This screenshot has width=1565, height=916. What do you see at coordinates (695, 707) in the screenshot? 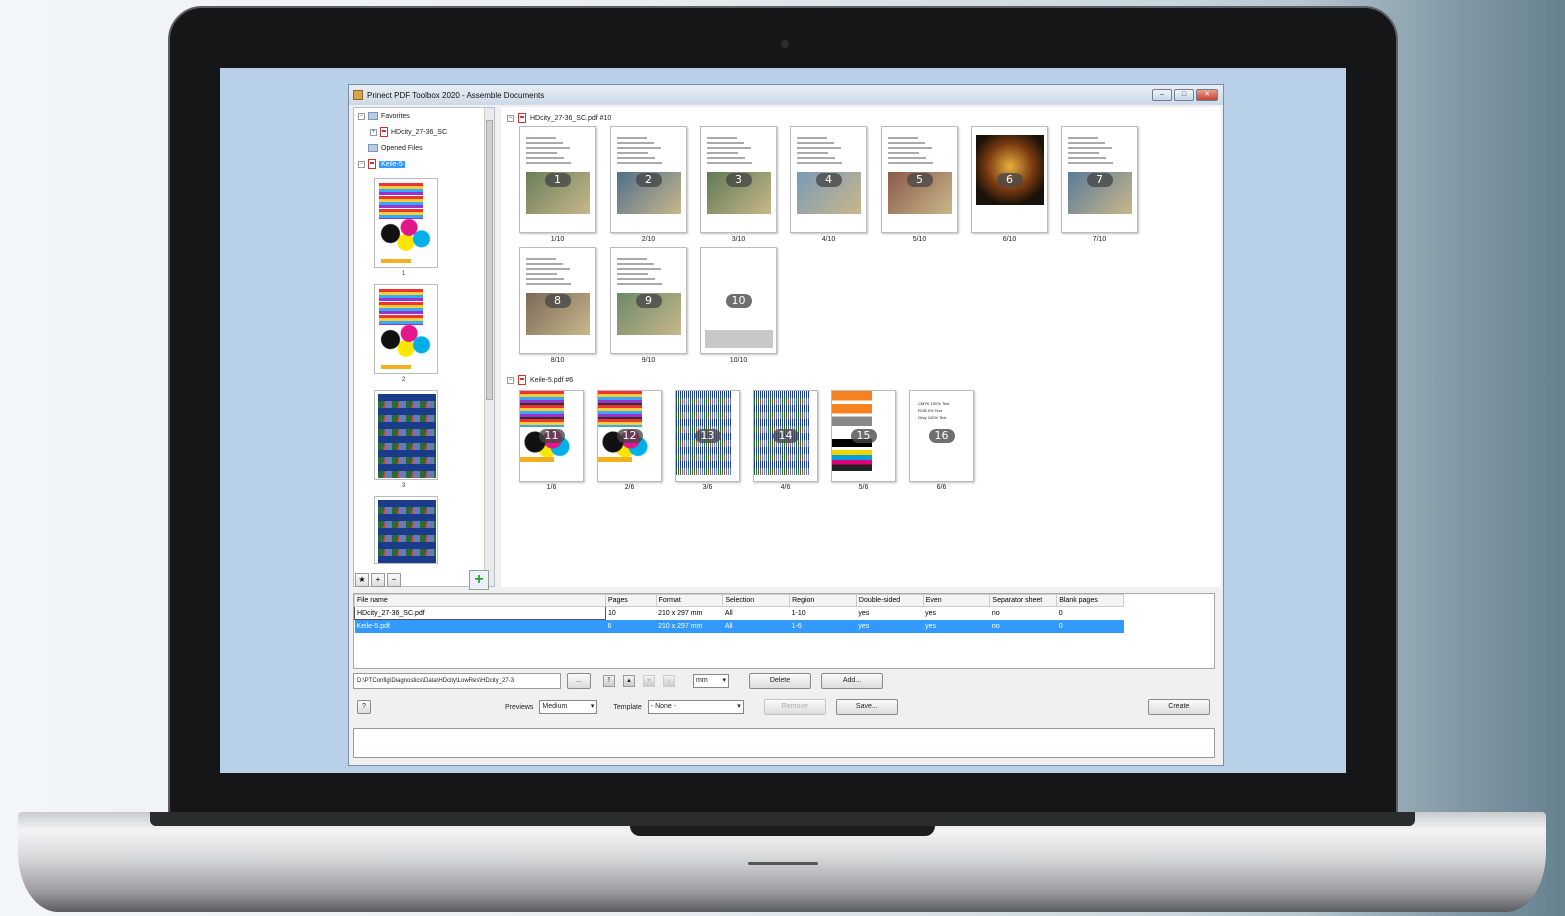
I see `template-select: - None -` at bounding box center [695, 707].